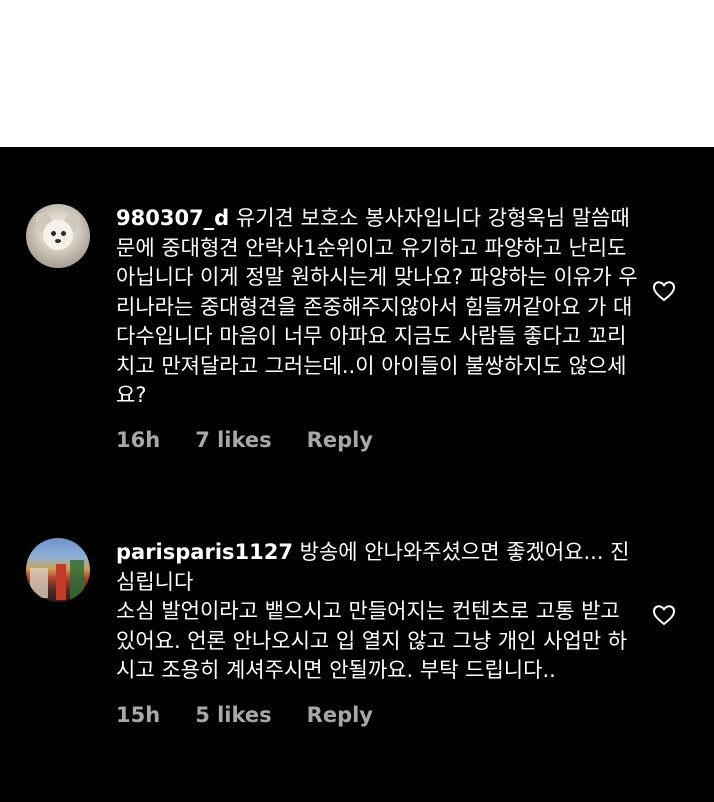  I want to click on comment-username: 980307_d, so click(172, 218).